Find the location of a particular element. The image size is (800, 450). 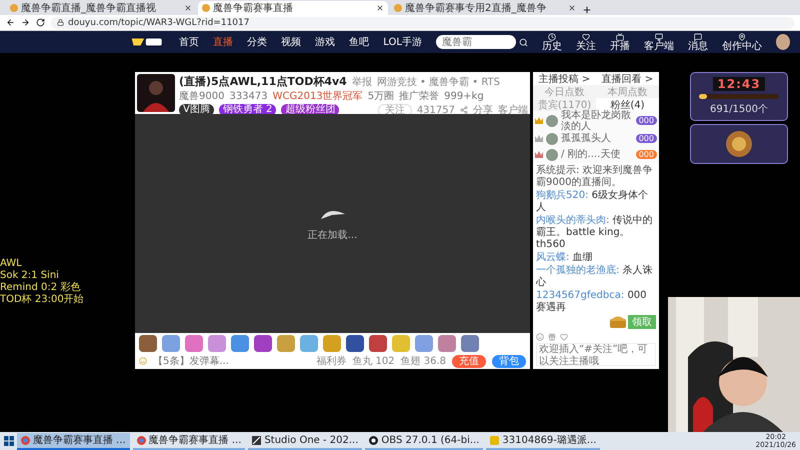

share-icon is located at coordinates (464, 110).